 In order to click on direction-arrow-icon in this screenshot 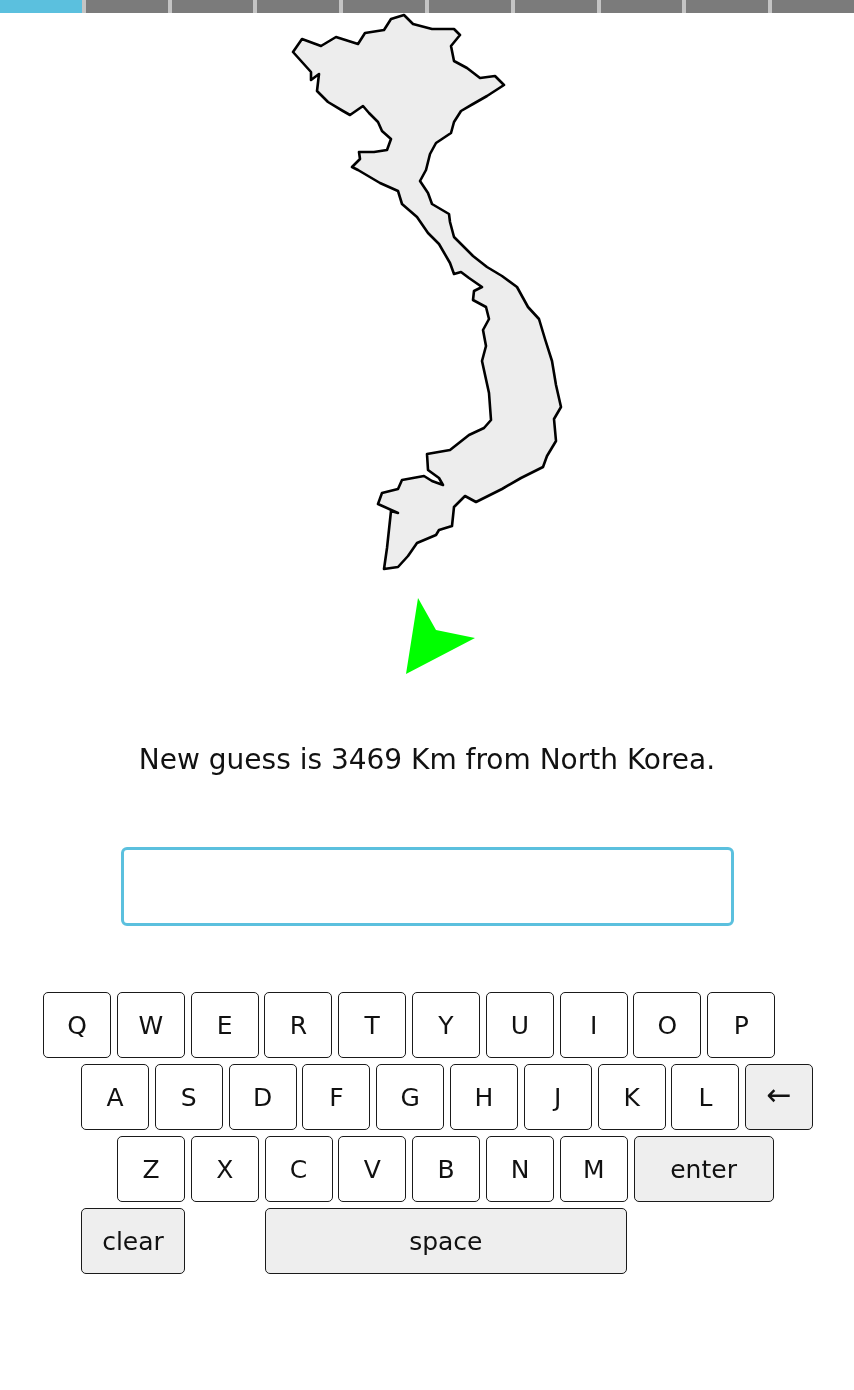, I will do `click(440, 636)`.